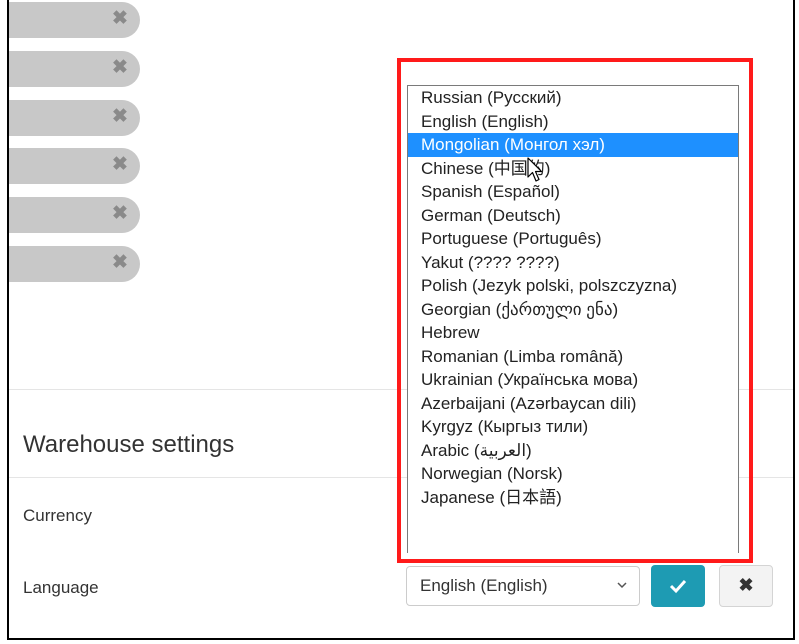  What do you see at coordinates (484, 585) in the screenshot?
I see `language-select-value: English (English)` at bounding box center [484, 585].